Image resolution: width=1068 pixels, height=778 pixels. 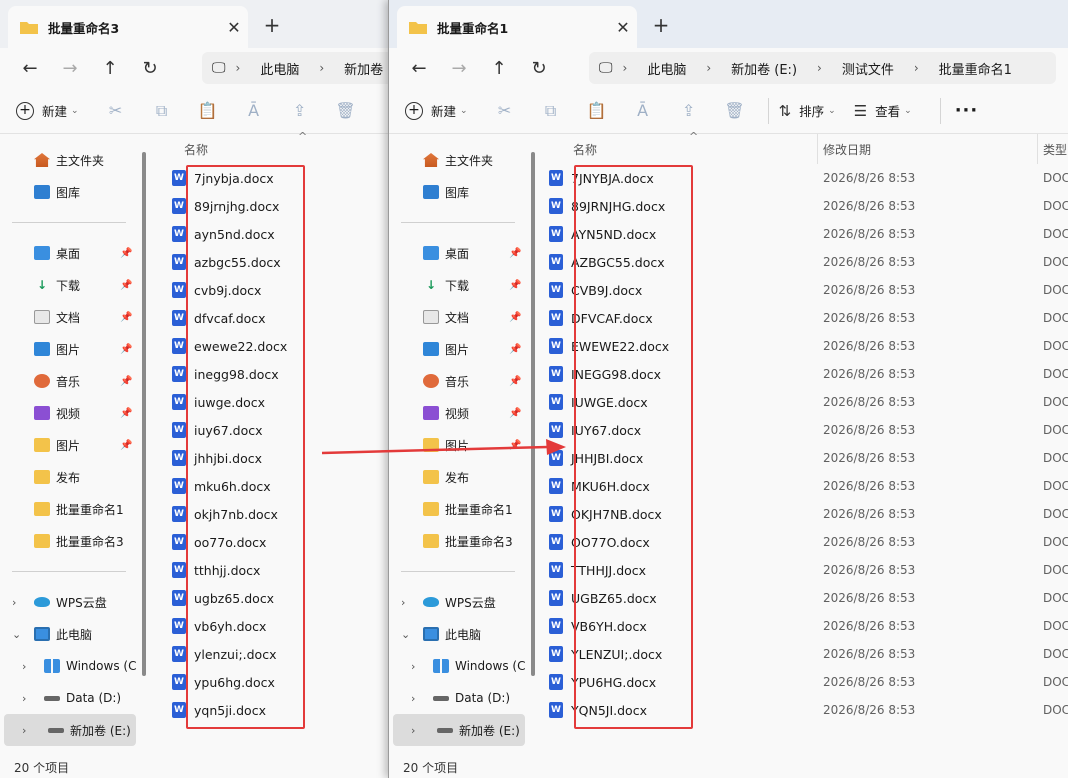 I want to click on column-header-name: ^ 名称, so click(x=270, y=147).